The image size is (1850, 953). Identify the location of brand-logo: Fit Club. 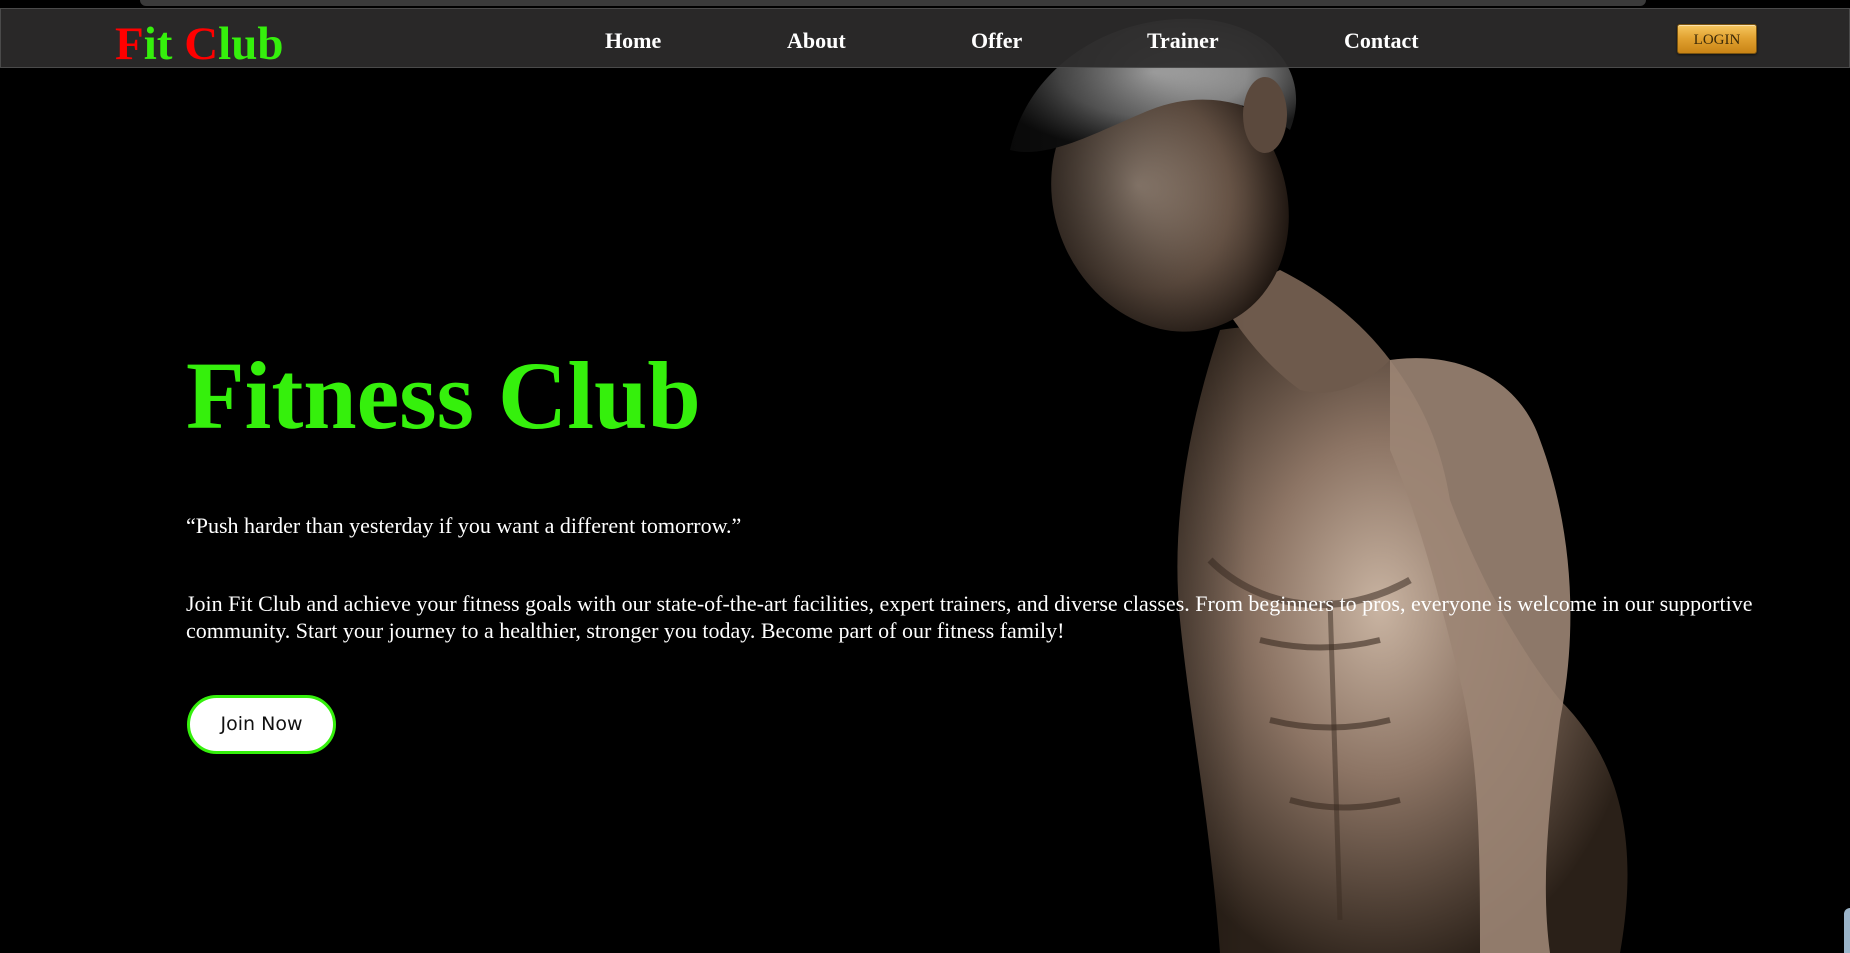
(199, 44).